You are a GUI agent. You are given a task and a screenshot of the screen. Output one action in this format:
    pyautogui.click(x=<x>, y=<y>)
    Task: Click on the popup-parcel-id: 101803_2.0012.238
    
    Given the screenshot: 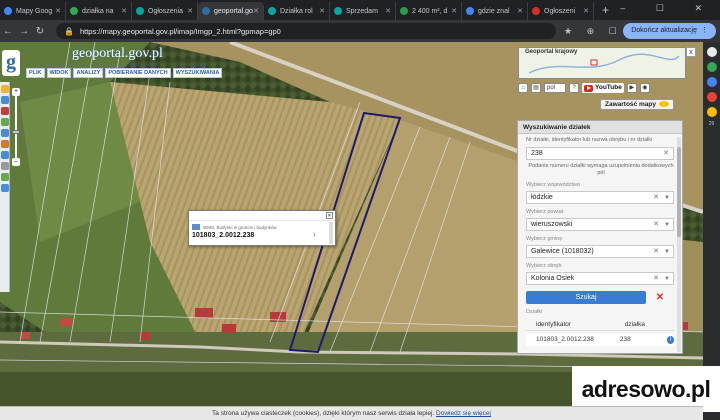 What is the action you would take?
    pyautogui.click(x=223, y=235)
    